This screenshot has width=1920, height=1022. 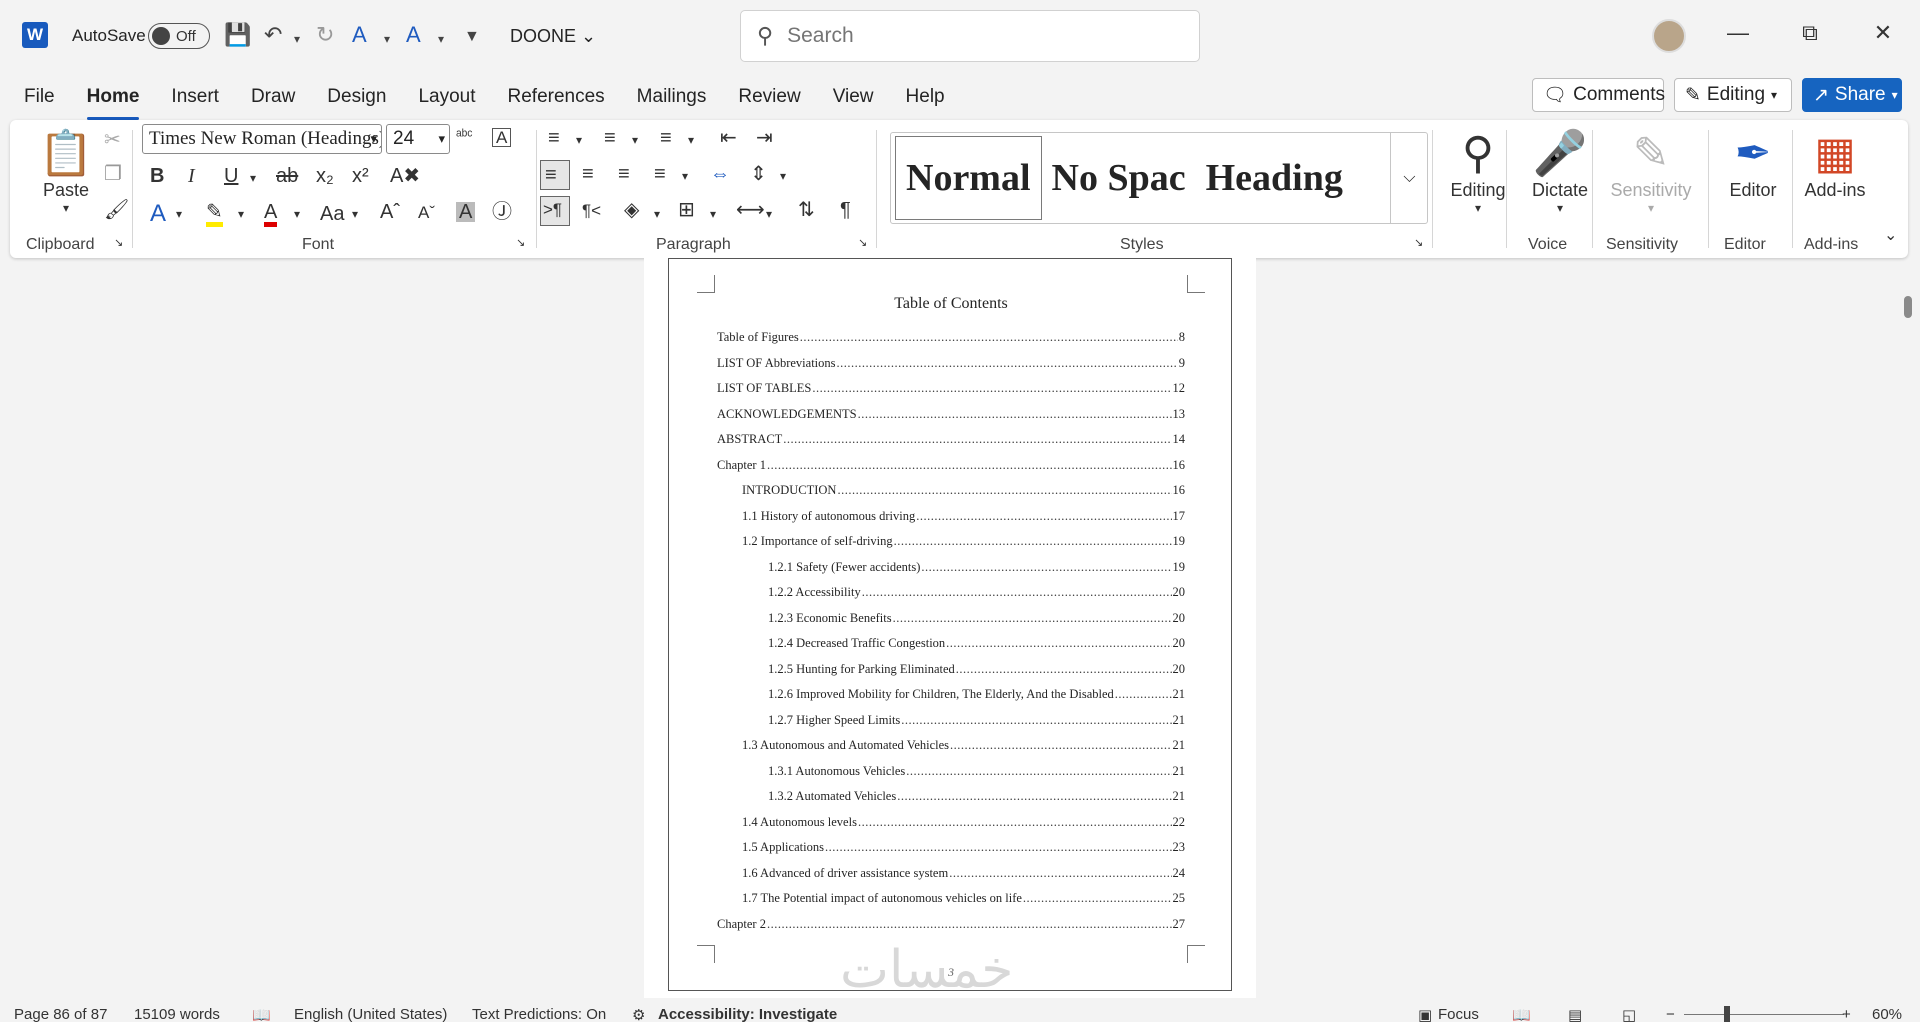 I want to click on style-normal: Normal, so click(x=968, y=178).